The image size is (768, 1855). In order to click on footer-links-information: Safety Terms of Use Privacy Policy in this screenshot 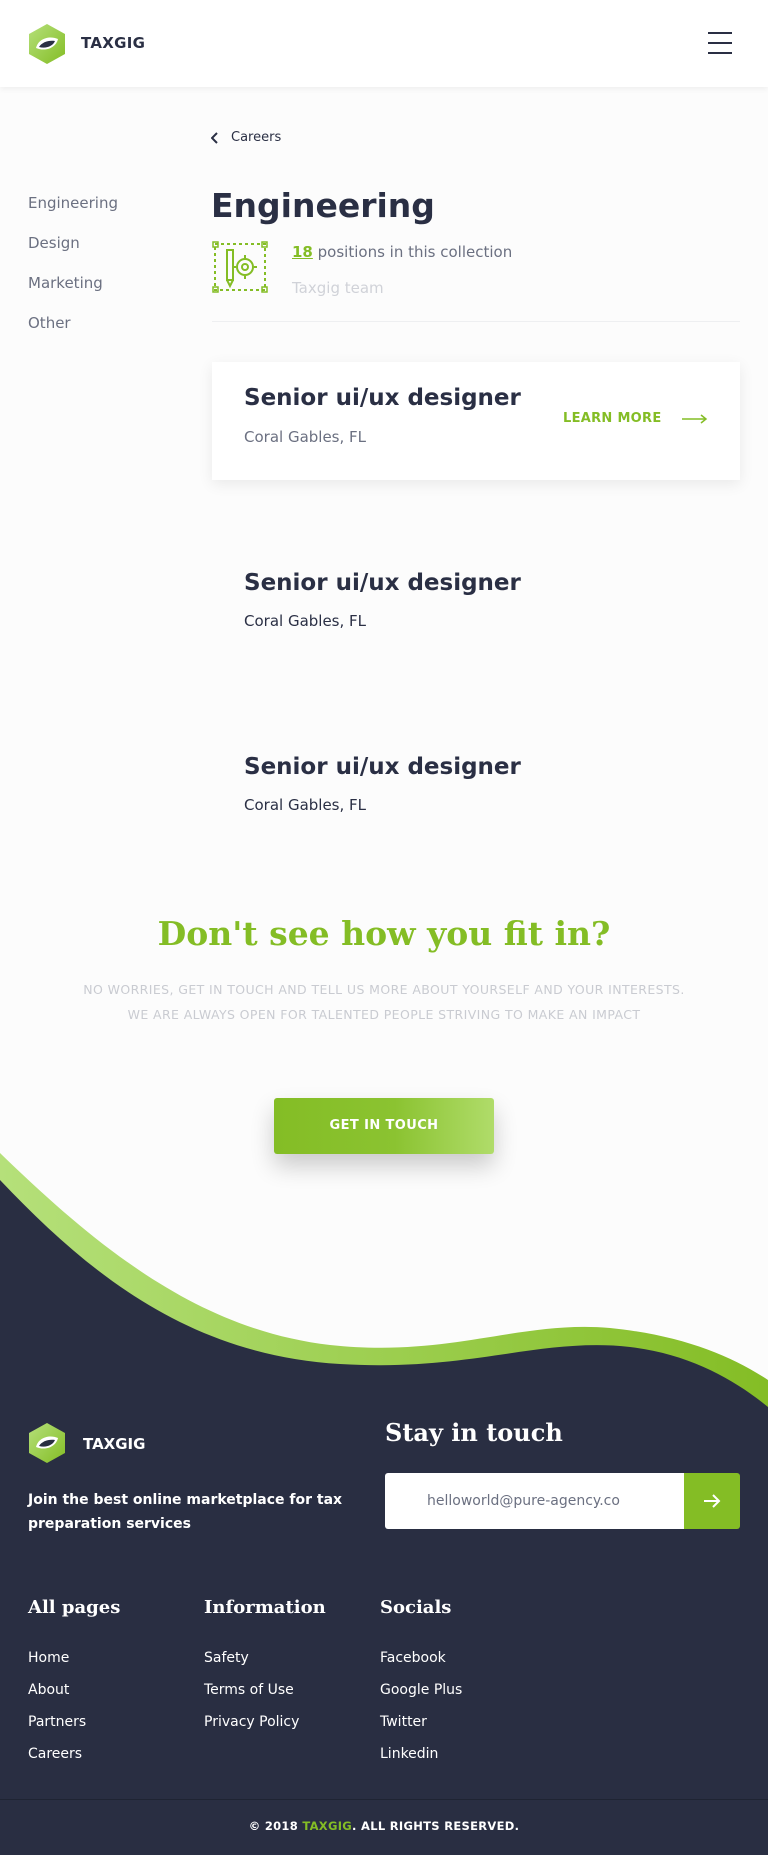, I will do `click(251, 1696)`.